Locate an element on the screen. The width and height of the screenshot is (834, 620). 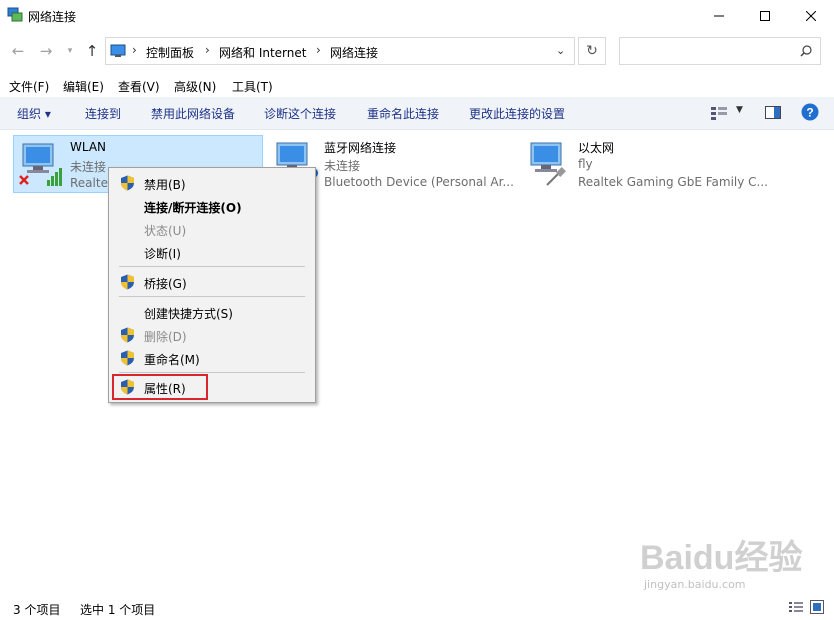
rename-button: 重命名此连接 is located at coordinates (403, 113).